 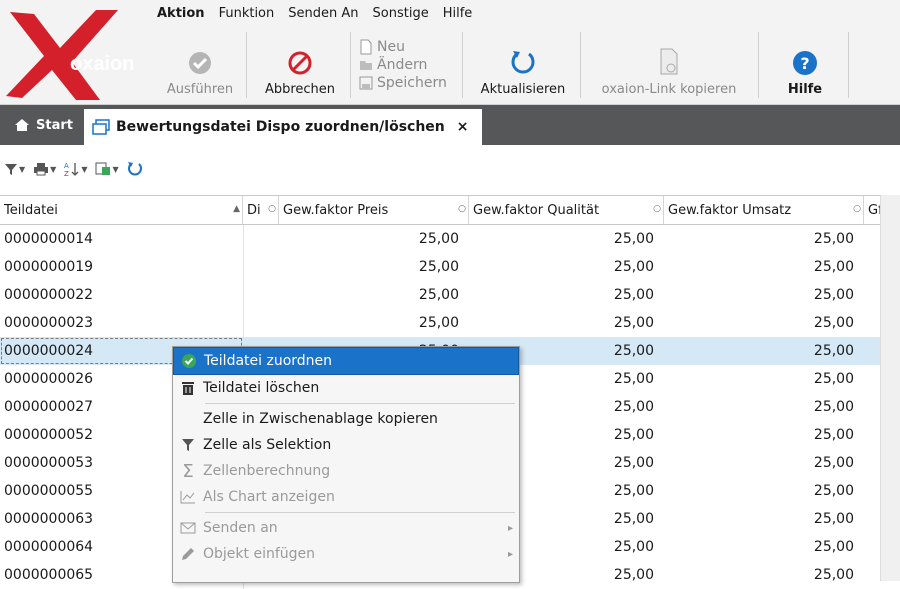 I want to click on pencil-icon, so click(x=188, y=554).